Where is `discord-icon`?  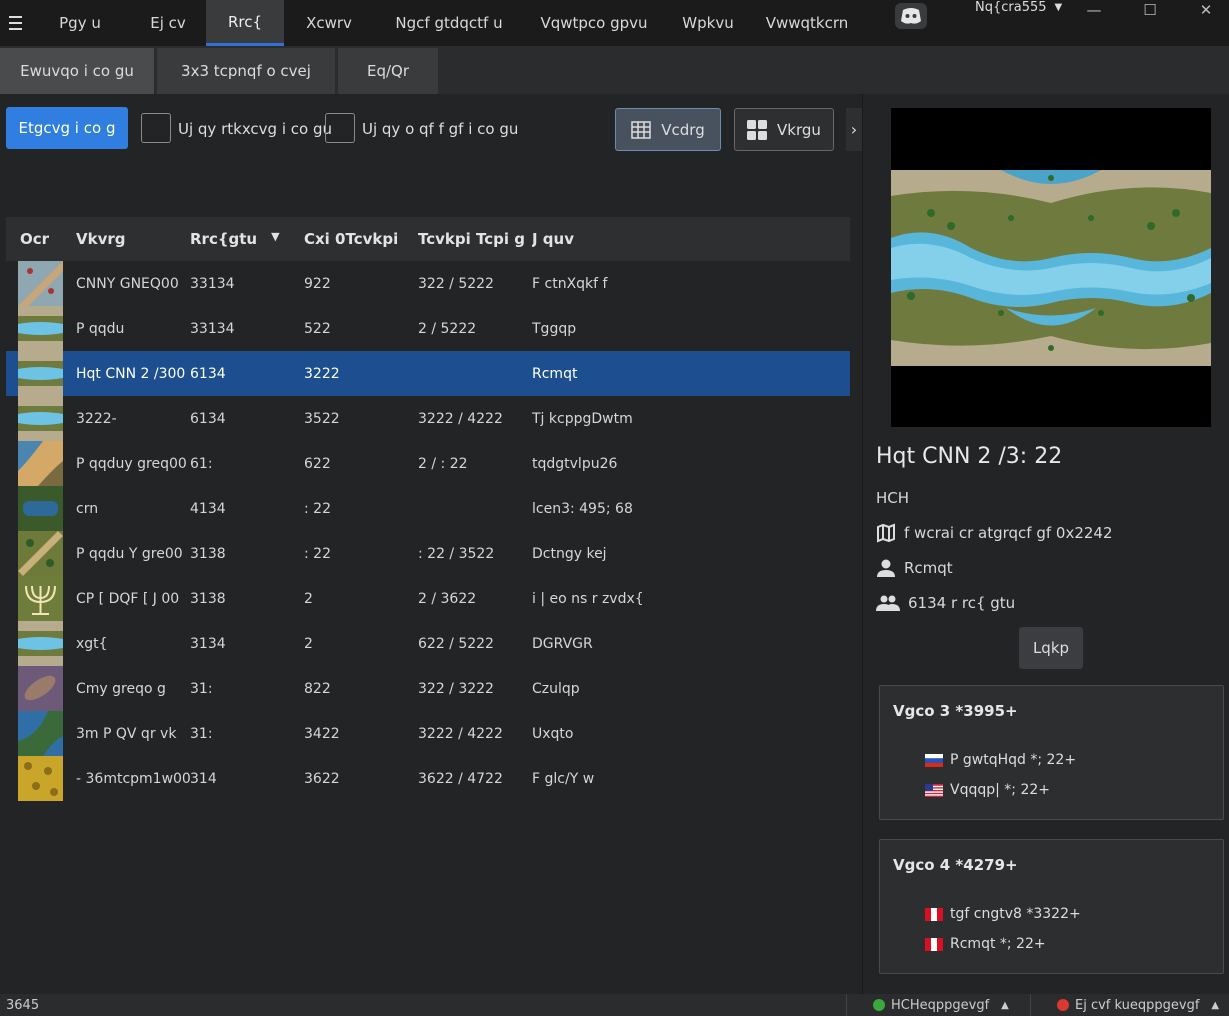
discord-icon is located at coordinates (911, 16).